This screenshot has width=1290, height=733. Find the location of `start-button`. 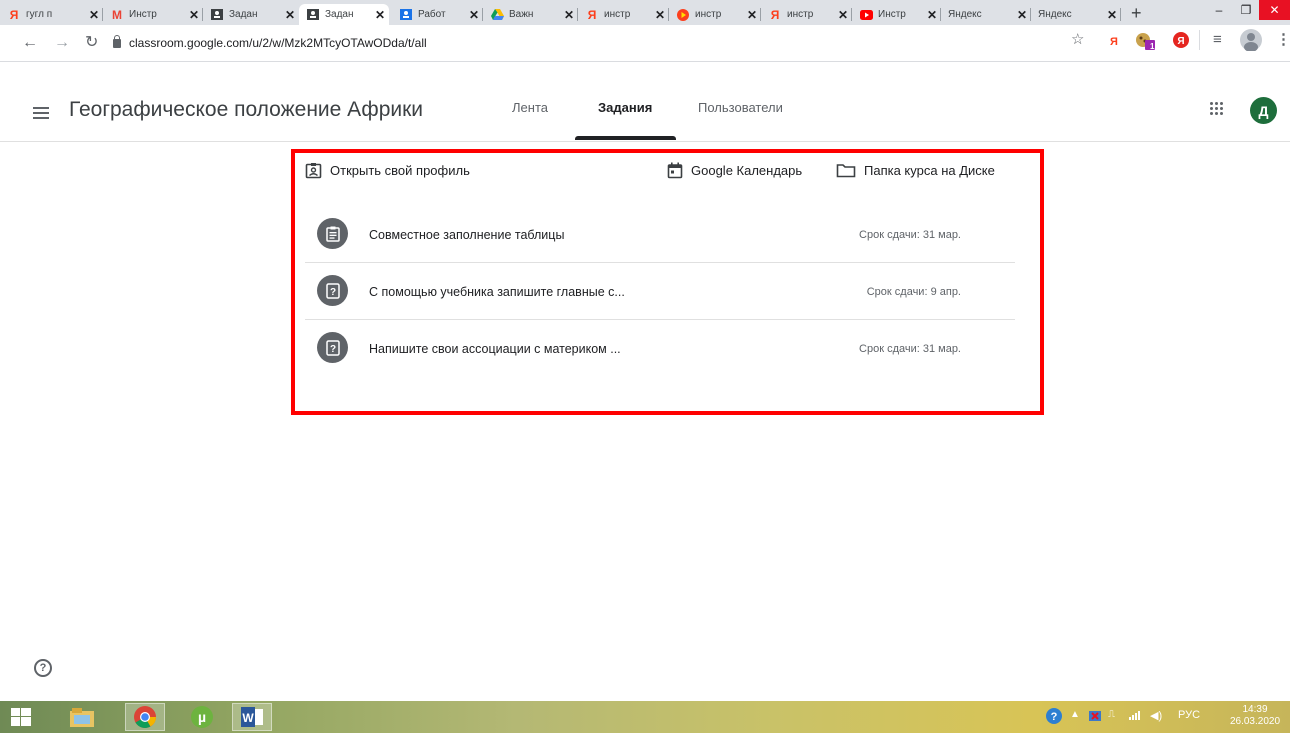

start-button is located at coordinates (21, 717).